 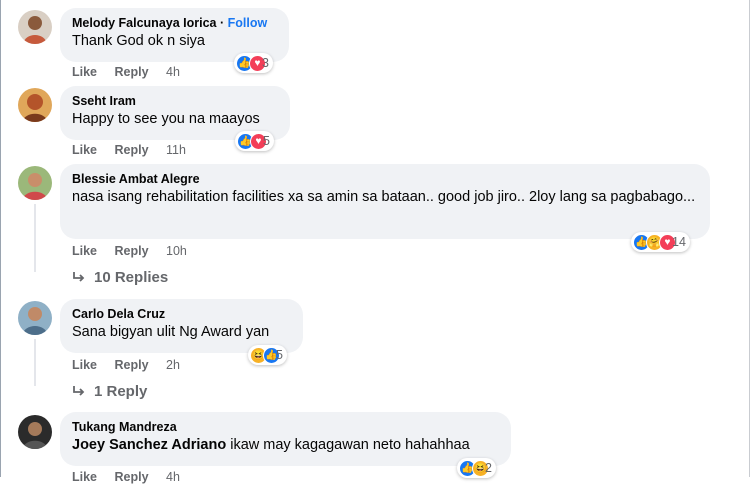 What do you see at coordinates (166, 119) in the screenshot?
I see `comment-text: Happy to see you na maayos` at bounding box center [166, 119].